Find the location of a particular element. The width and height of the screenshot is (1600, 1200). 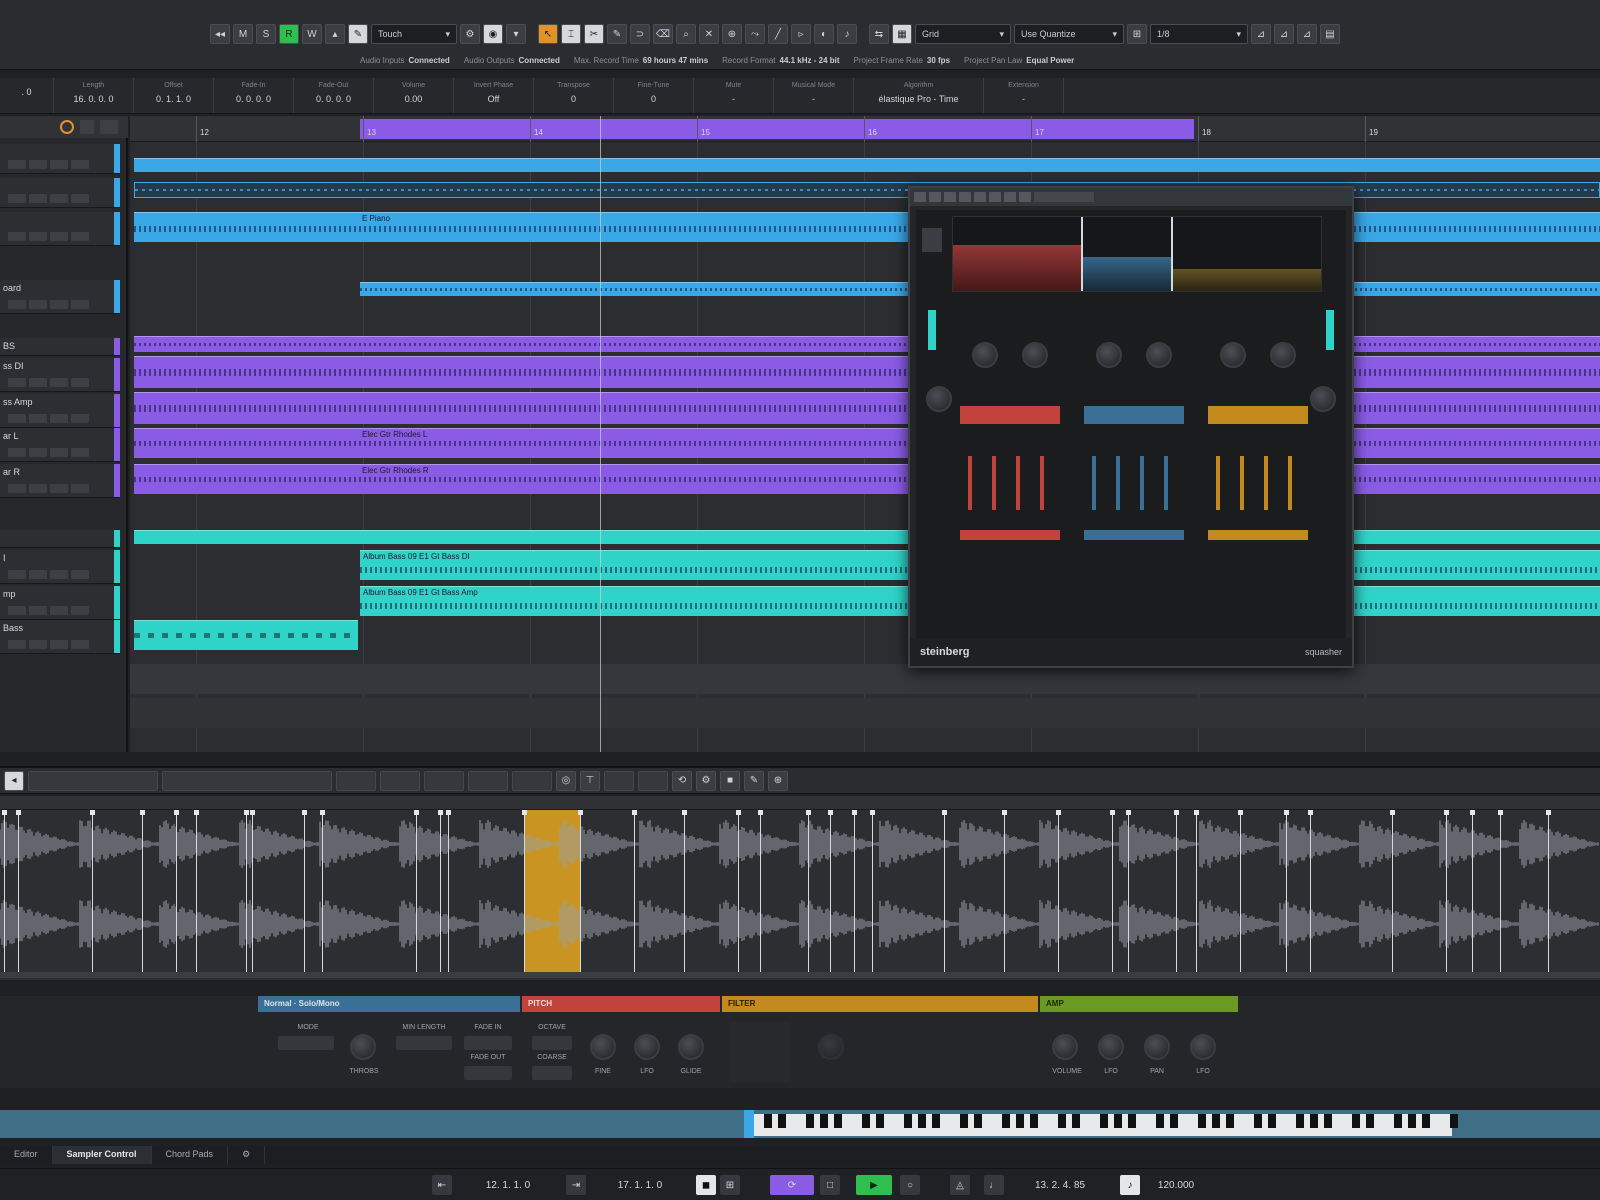

zoom-icon: ⊕ is located at coordinates (778, 780).